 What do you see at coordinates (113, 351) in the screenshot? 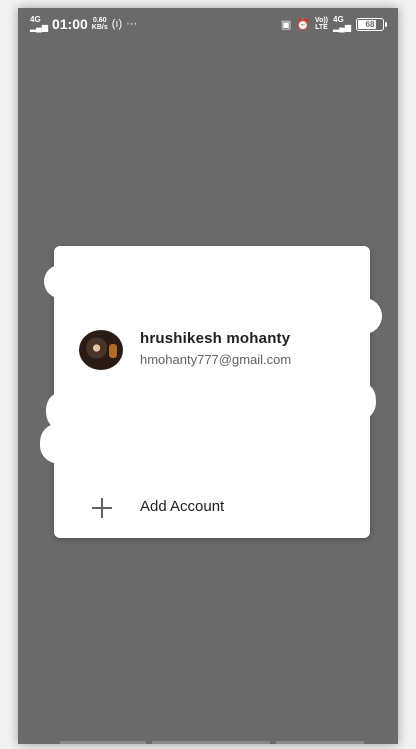
I see `avatar-detail` at bounding box center [113, 351].